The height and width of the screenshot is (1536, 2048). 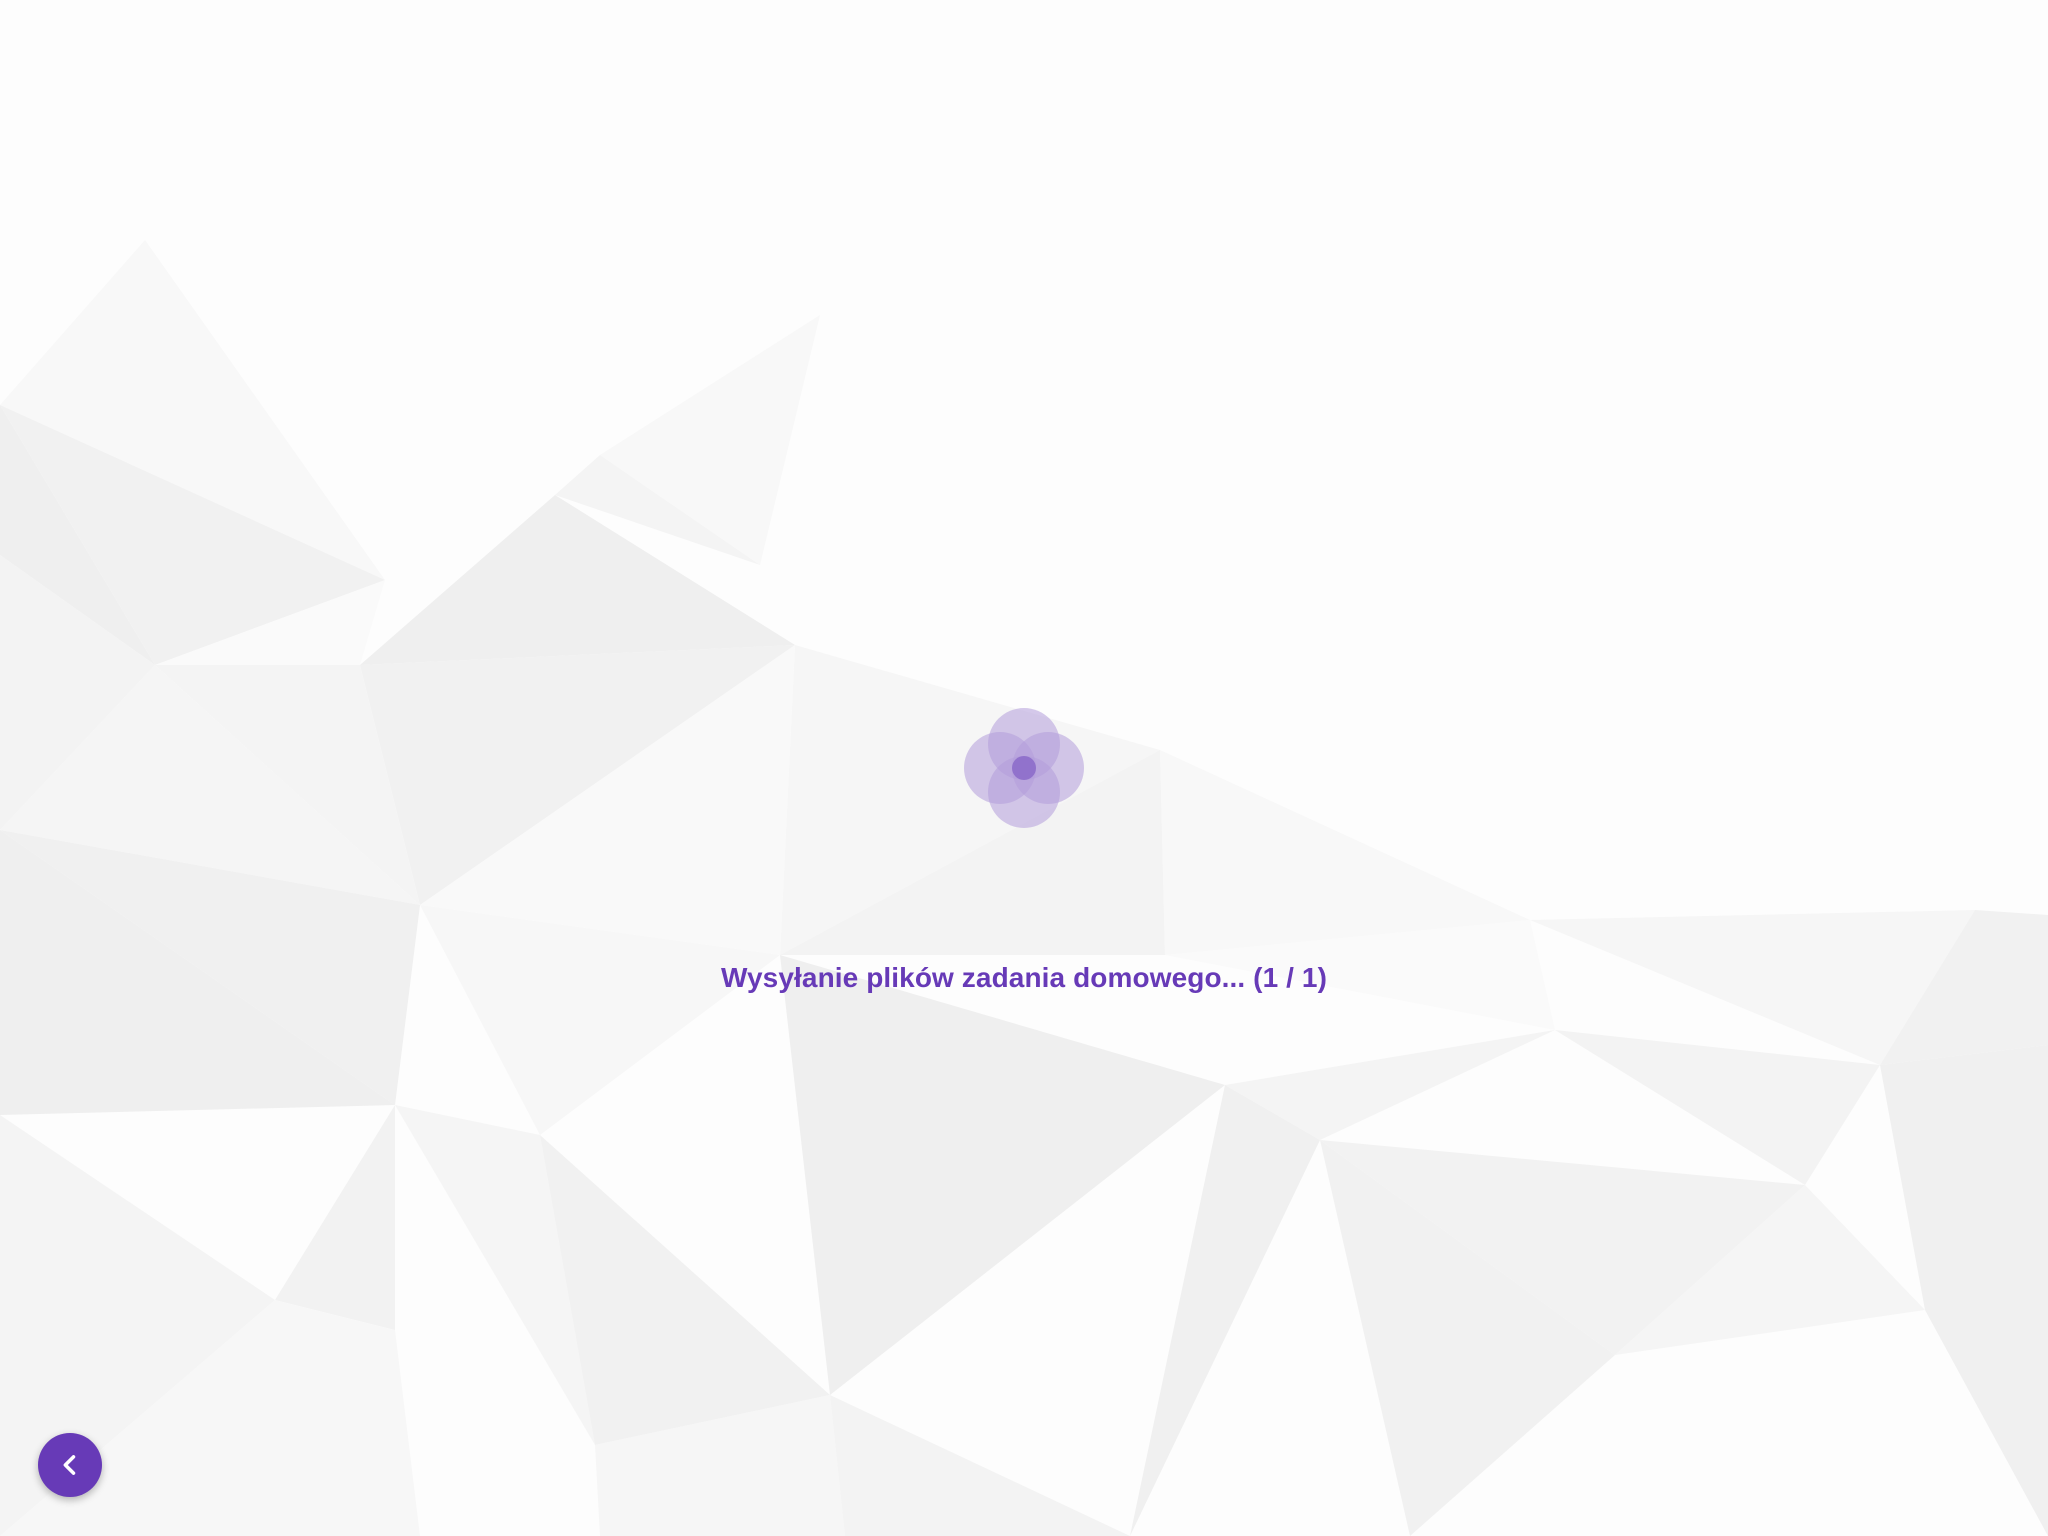 I want to click on loading-spinner-icon, so click(x=1024, y=768).